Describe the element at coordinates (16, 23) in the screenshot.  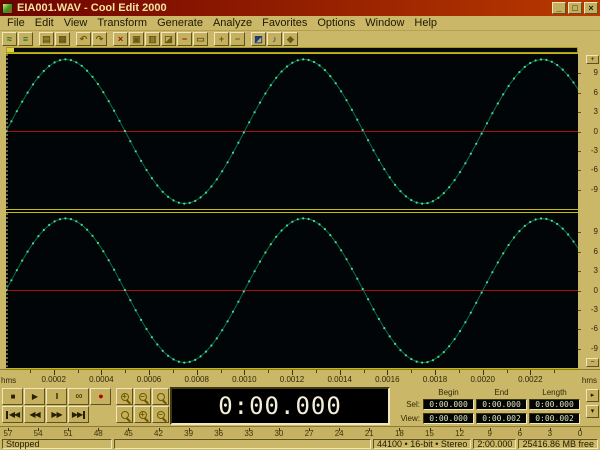
I see `menu-file: File` at that location.